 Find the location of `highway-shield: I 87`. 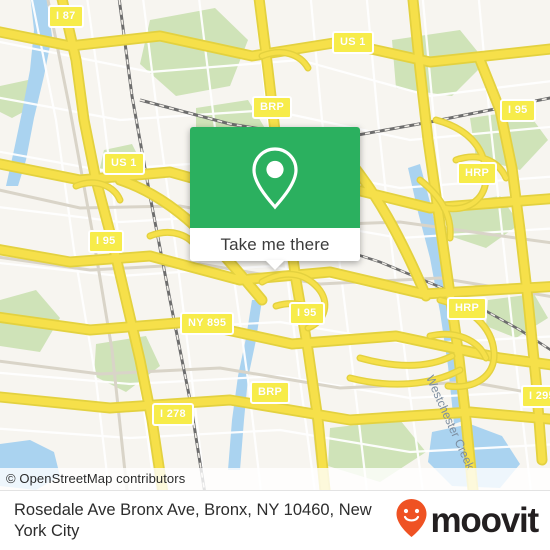

highway-shield: I 87 is located at coordinates (66, 16).